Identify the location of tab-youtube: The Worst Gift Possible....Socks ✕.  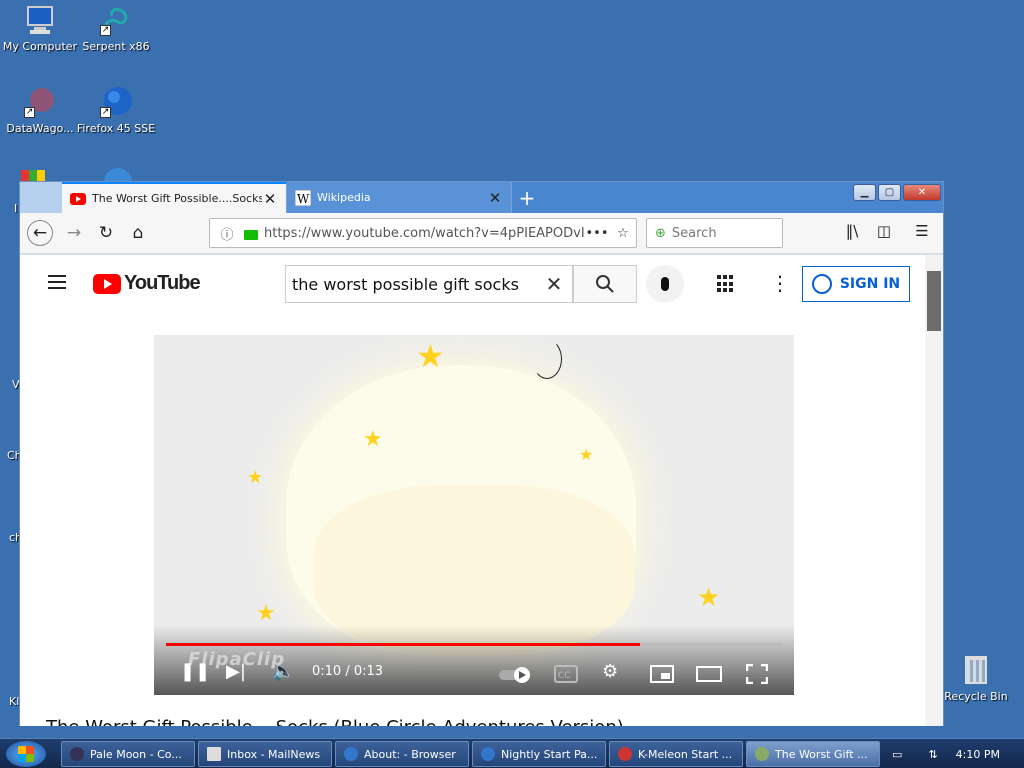
(174, 197).